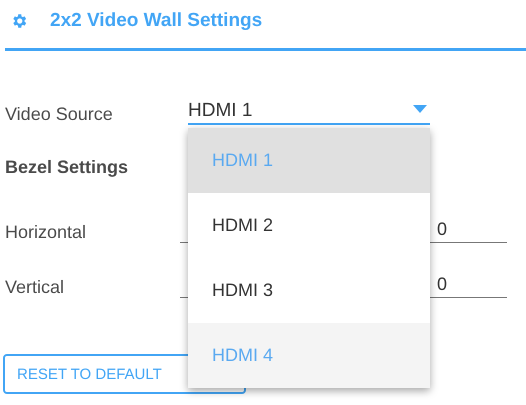  Describe the element at coordinates (156, 21) in the screenshot. I see `panel-title: 2x2 Video Wall Settings` at that location.